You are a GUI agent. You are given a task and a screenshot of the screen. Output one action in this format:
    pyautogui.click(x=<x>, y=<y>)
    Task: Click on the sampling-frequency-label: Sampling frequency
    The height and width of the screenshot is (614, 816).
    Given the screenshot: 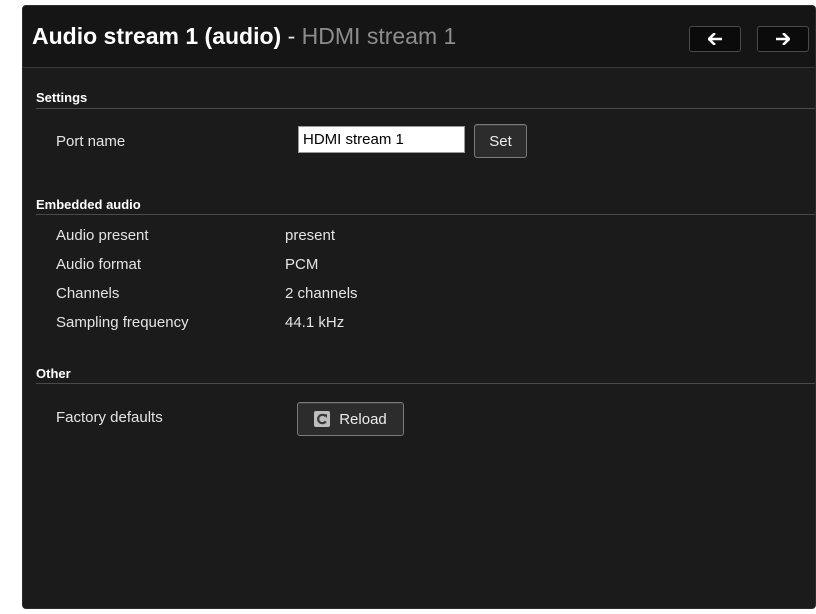 What is the action you would take?
    pyautogui.click(x=122, y=322)
    